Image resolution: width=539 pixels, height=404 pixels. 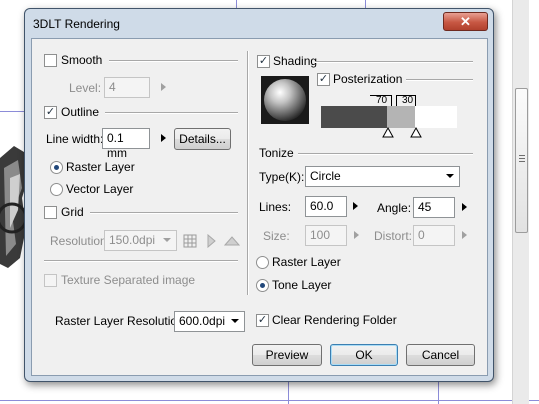 What do you see at coordinates (401, 117) in the screenshot?
I see `poster-mid-segment` at bounding box center [401, 117].